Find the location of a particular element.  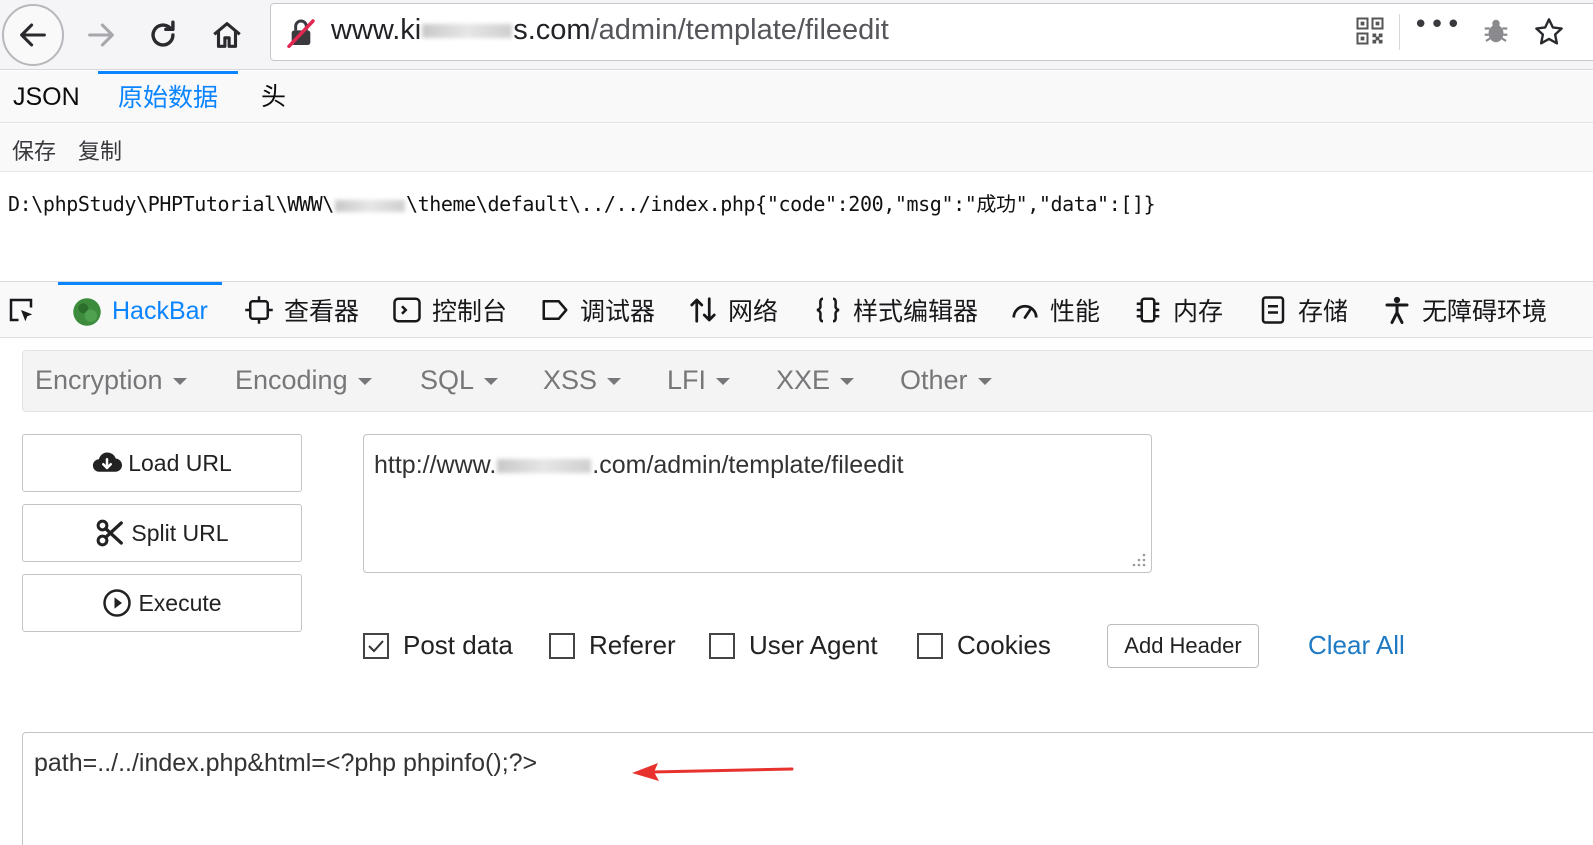

load-url-button: Load URL is located at coordinates (162, 463).